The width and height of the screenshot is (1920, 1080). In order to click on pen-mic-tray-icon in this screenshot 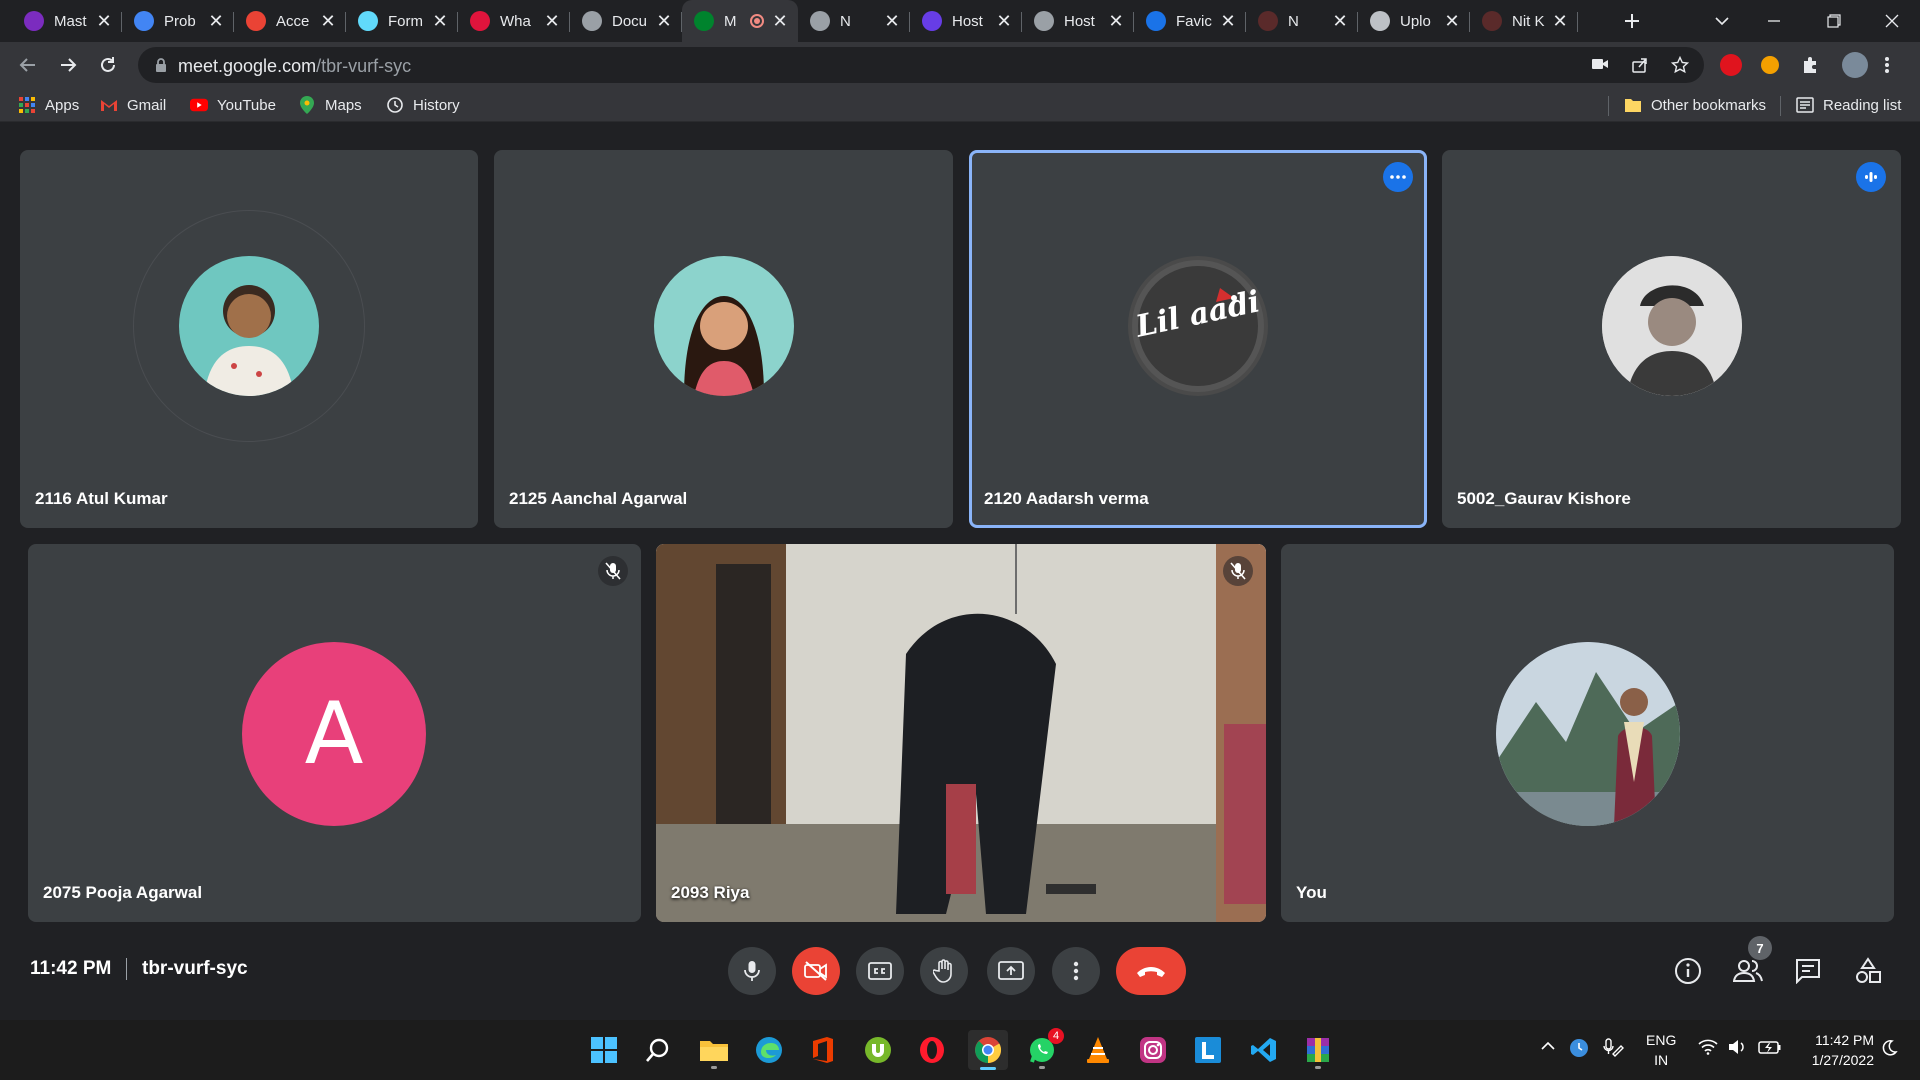, I will do `click(1614, 1049)`.